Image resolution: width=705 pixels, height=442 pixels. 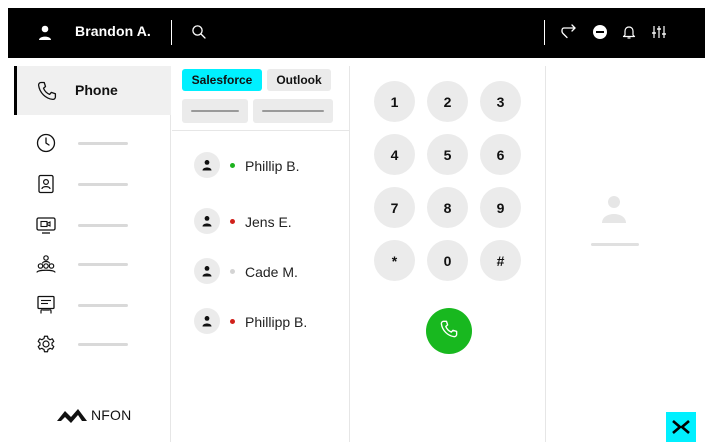 I want to click on contact-name: Phillip B., so click(x=272, y=166).